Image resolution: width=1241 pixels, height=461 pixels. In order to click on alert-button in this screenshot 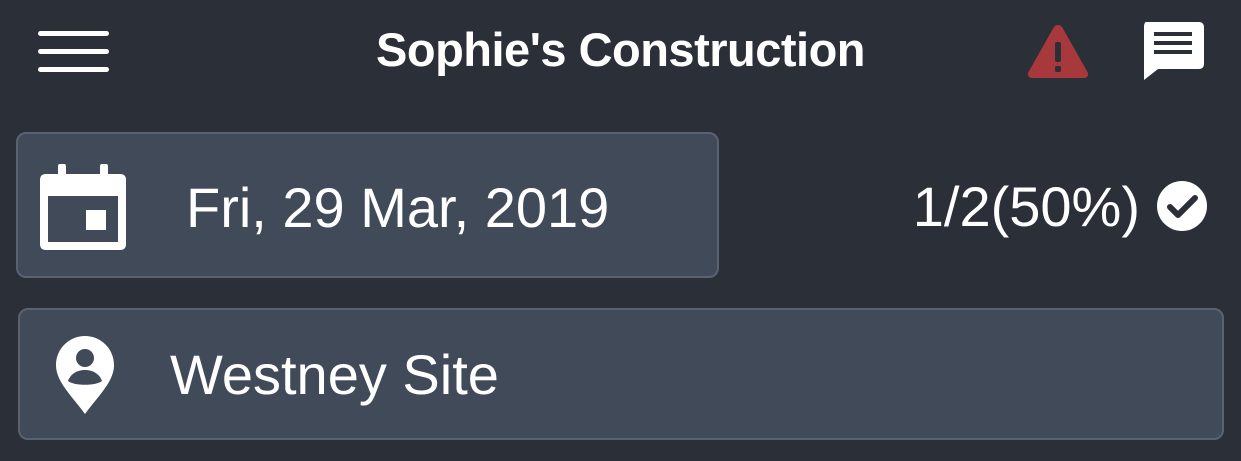, I will do `click(1058, 51)`.